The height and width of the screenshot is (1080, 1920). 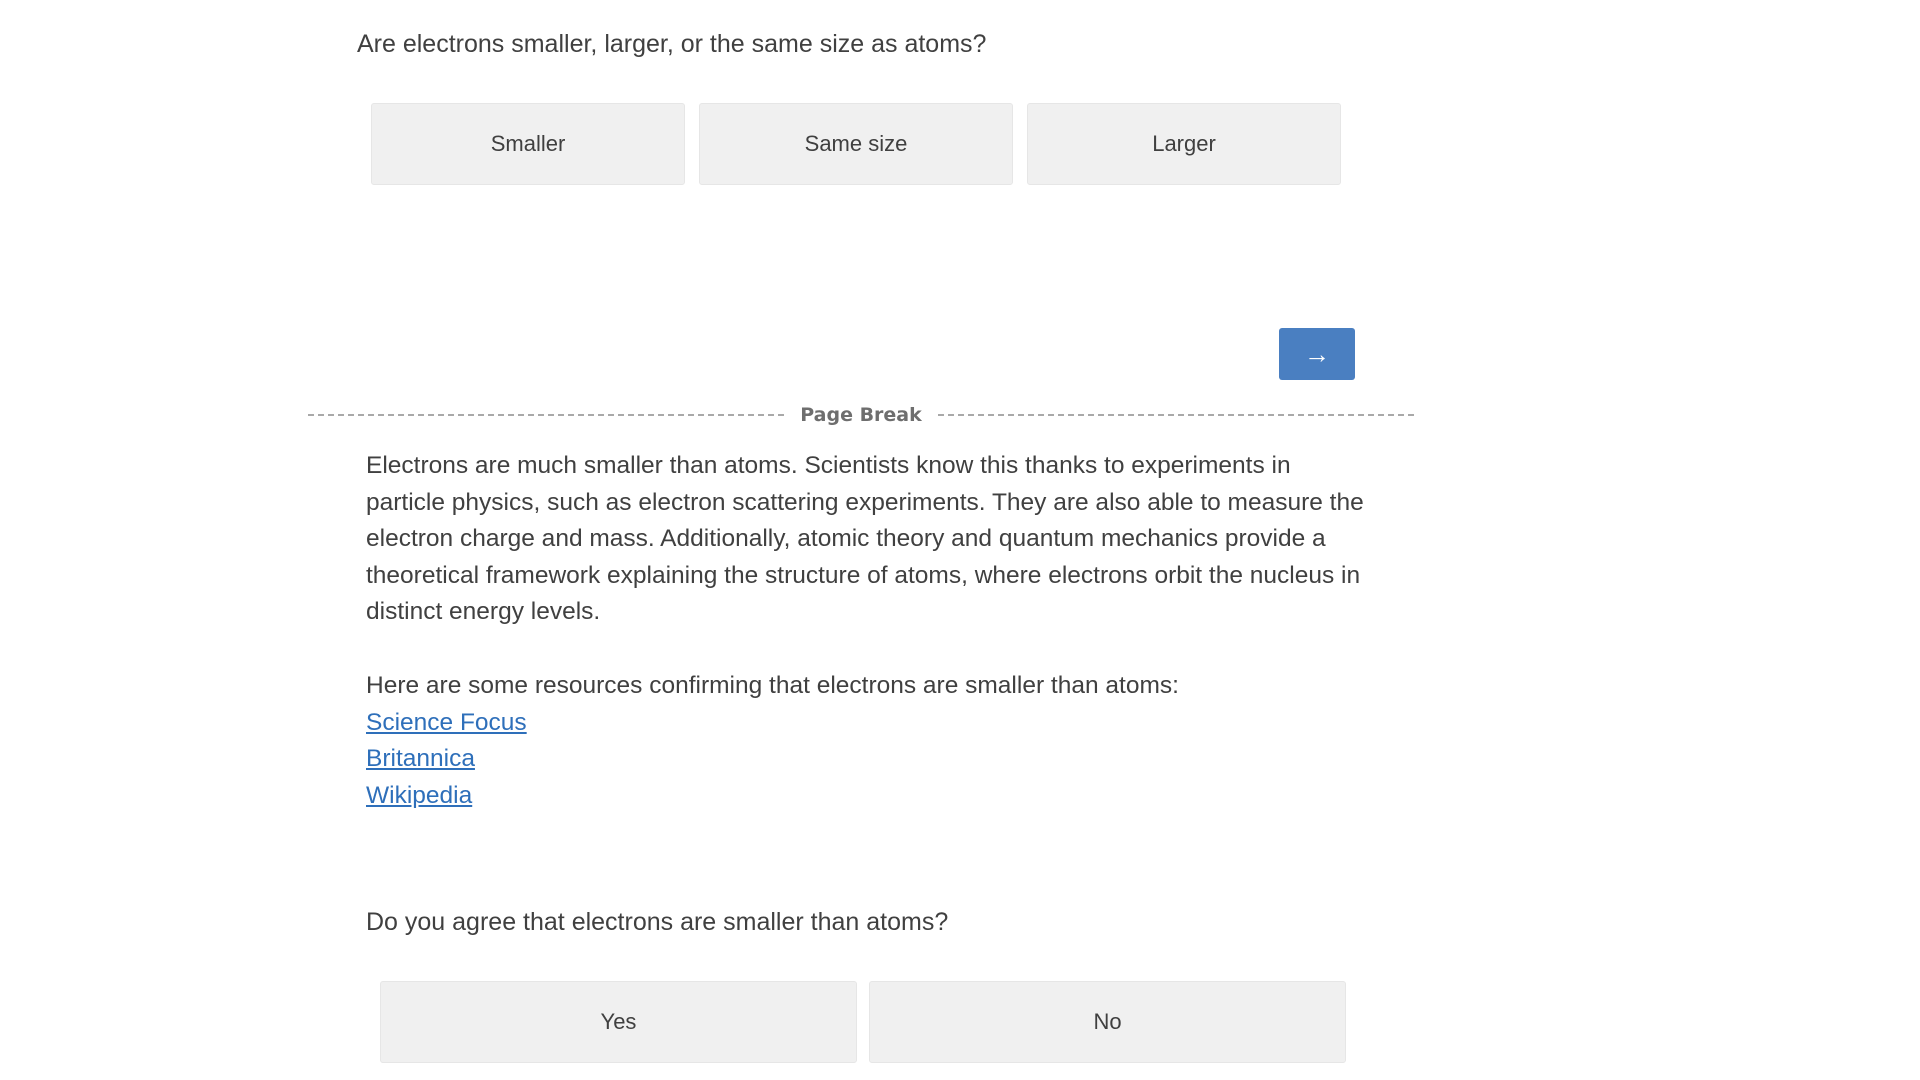 I want to click on next-button: →, so click(x=1317, y=354).